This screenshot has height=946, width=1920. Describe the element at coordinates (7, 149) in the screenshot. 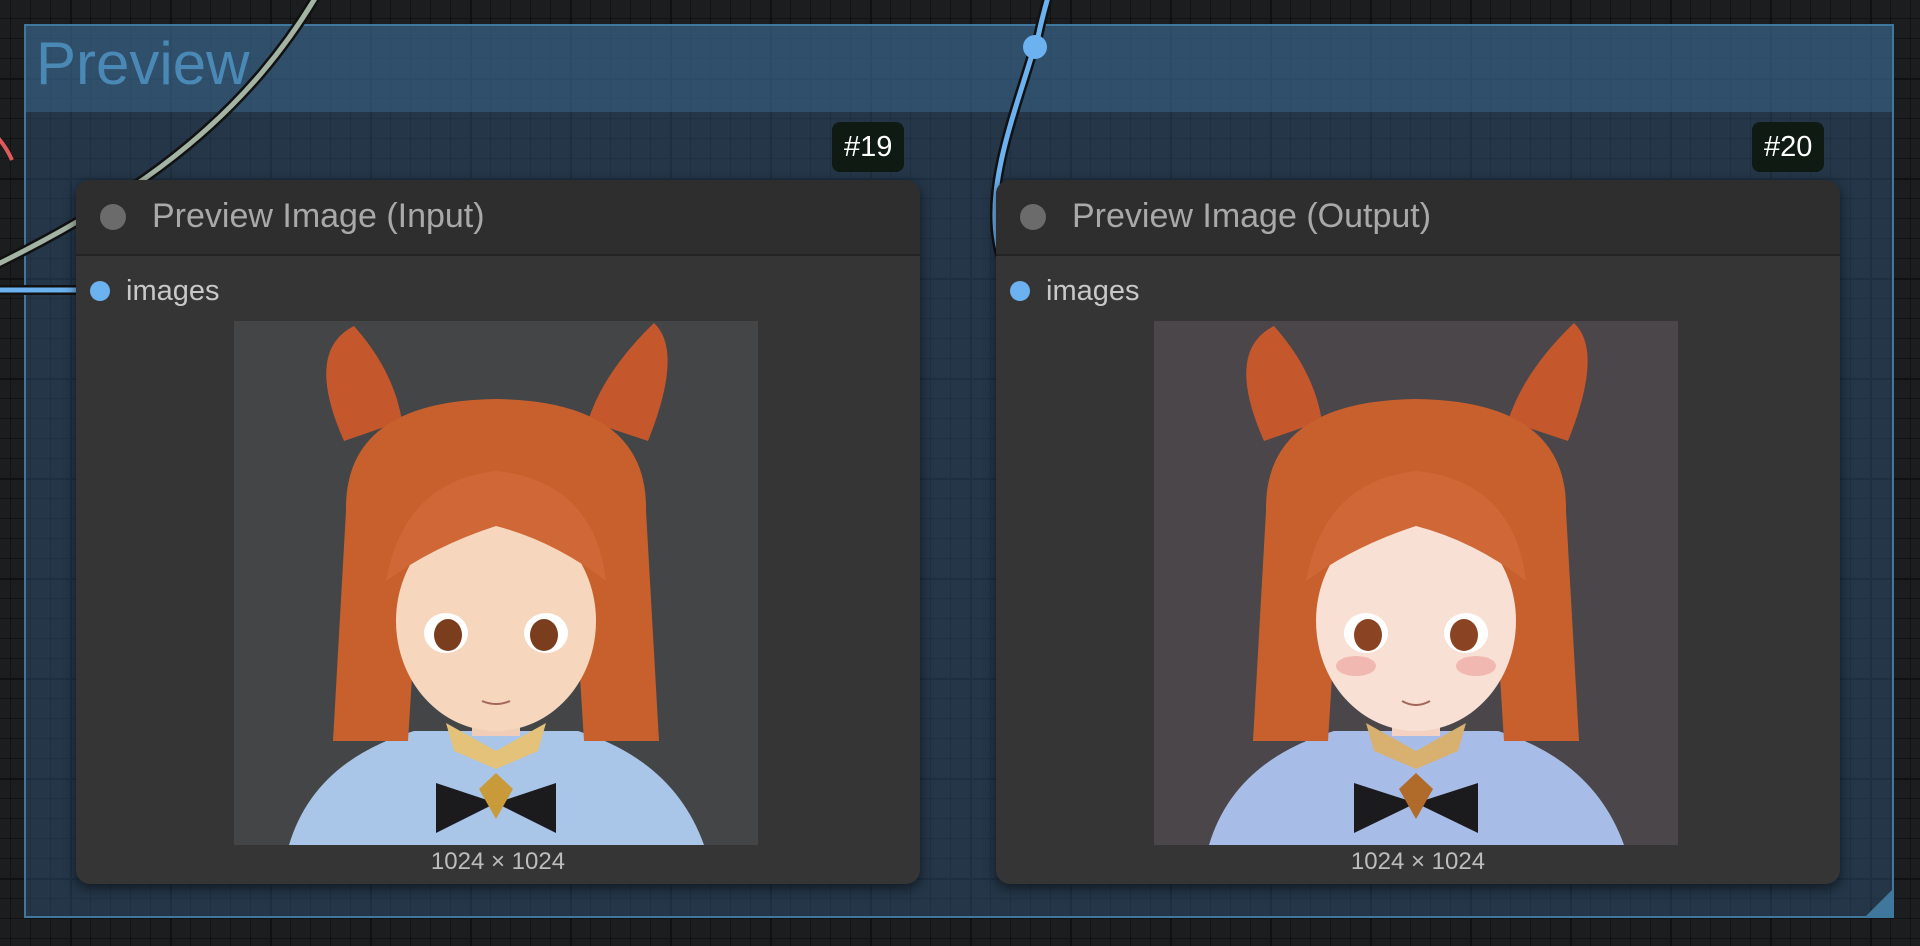

I see `red-wire` at that location.